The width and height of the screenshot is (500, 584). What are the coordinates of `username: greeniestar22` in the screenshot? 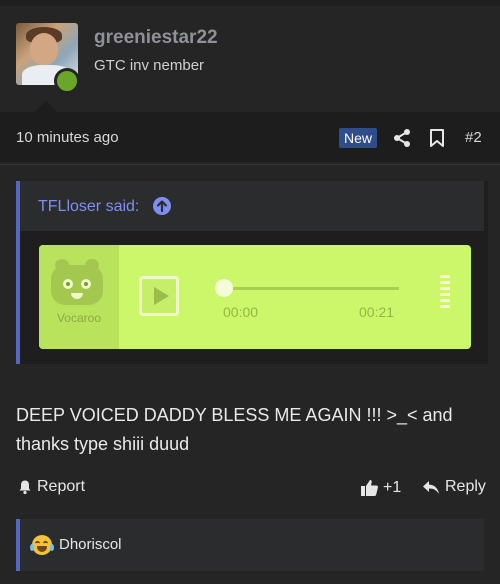 It's located at (156, 38).